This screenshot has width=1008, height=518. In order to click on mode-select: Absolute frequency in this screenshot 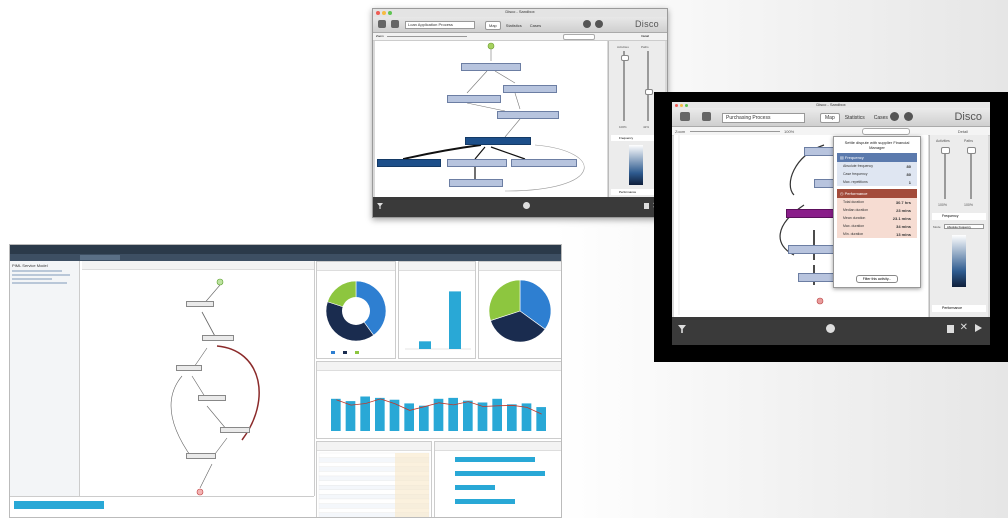, I will do `click(964, 226)`.